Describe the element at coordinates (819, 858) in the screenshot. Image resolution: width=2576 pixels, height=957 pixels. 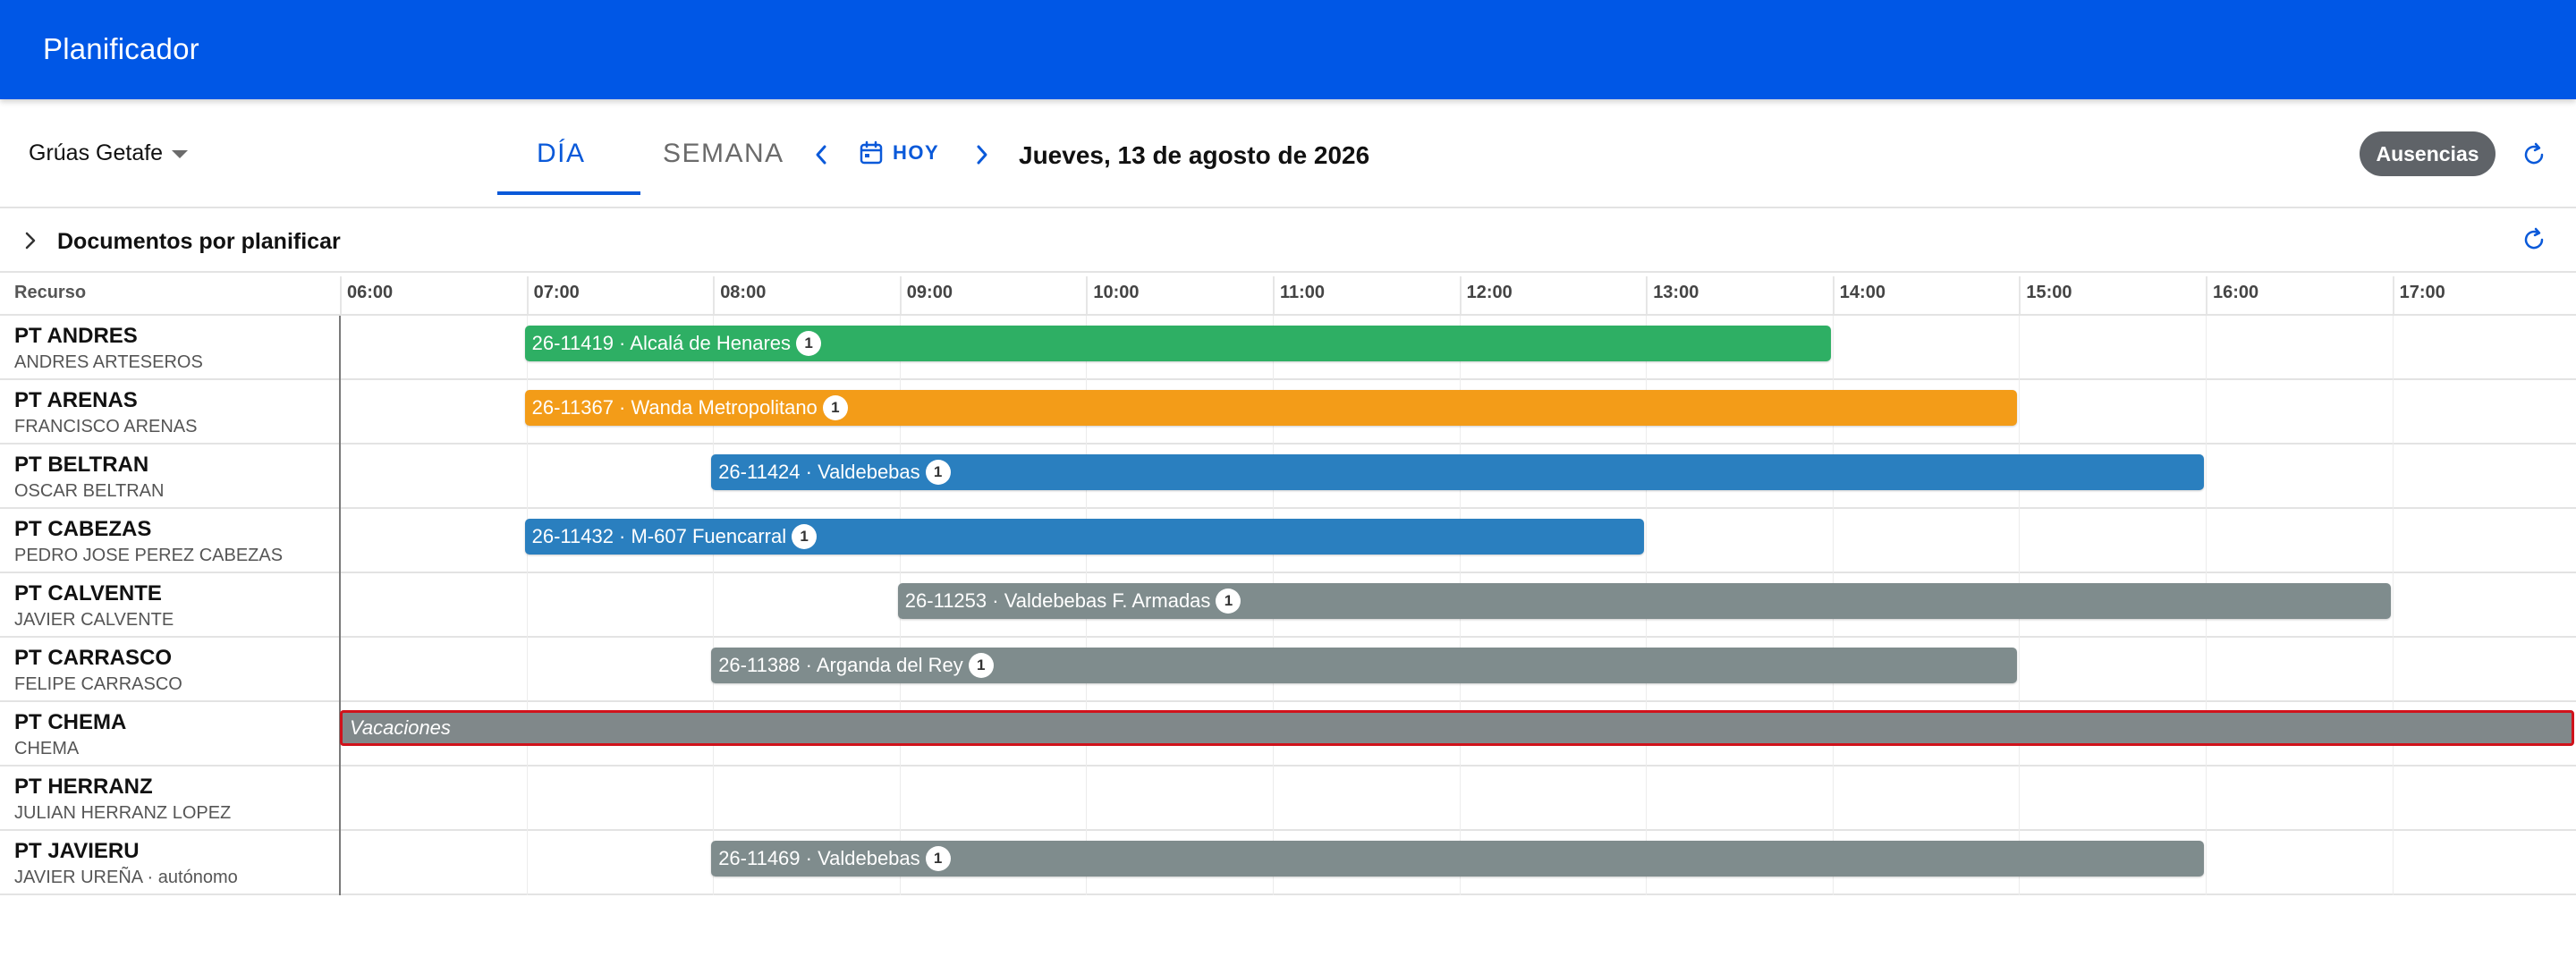
I see `job-label: 26-11469 · Valdebebas` at that location.